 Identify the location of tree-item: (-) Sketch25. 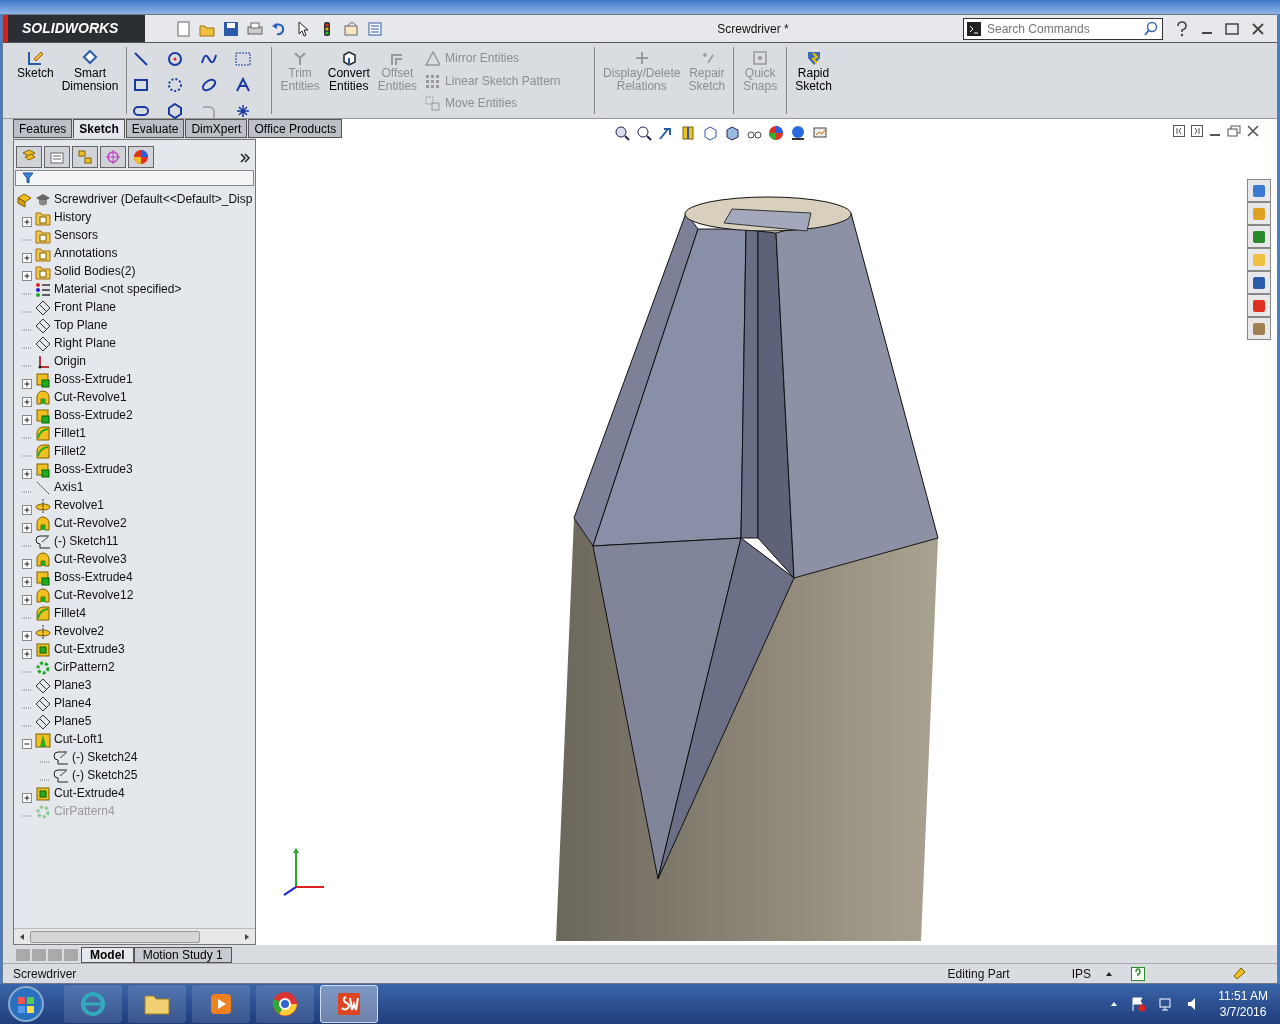
(105, 775).